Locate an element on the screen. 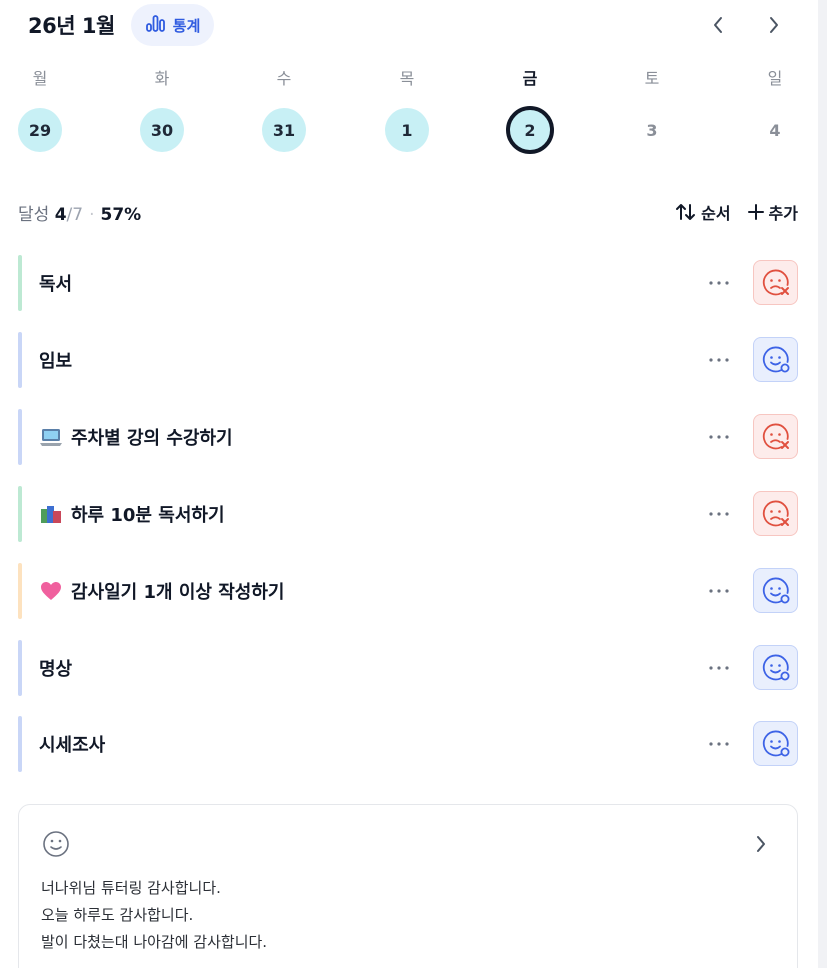 The image size is (827, 968). date-button: 31 is located at coordinates (284, 130).